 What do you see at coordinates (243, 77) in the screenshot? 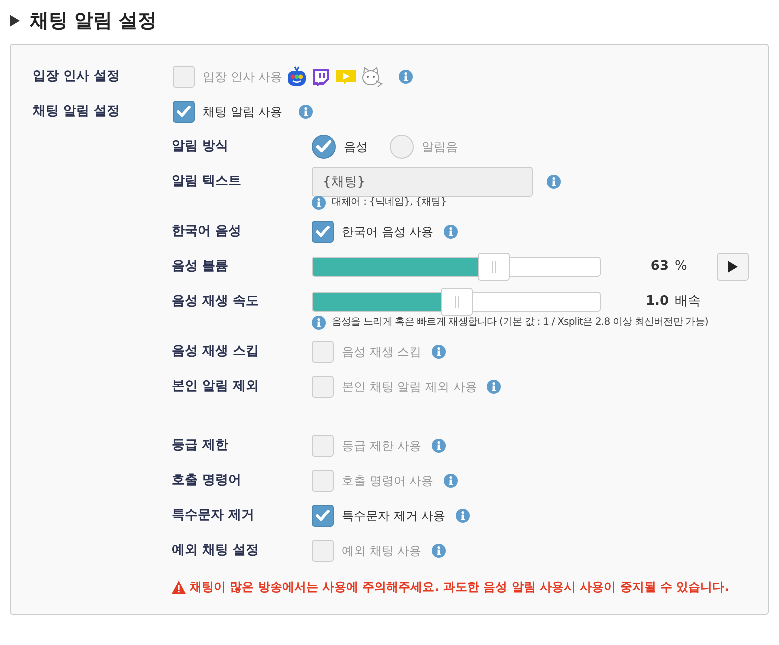
I see `checkbox-label: 입장 인사 사용` at bounding box center [243, 77].